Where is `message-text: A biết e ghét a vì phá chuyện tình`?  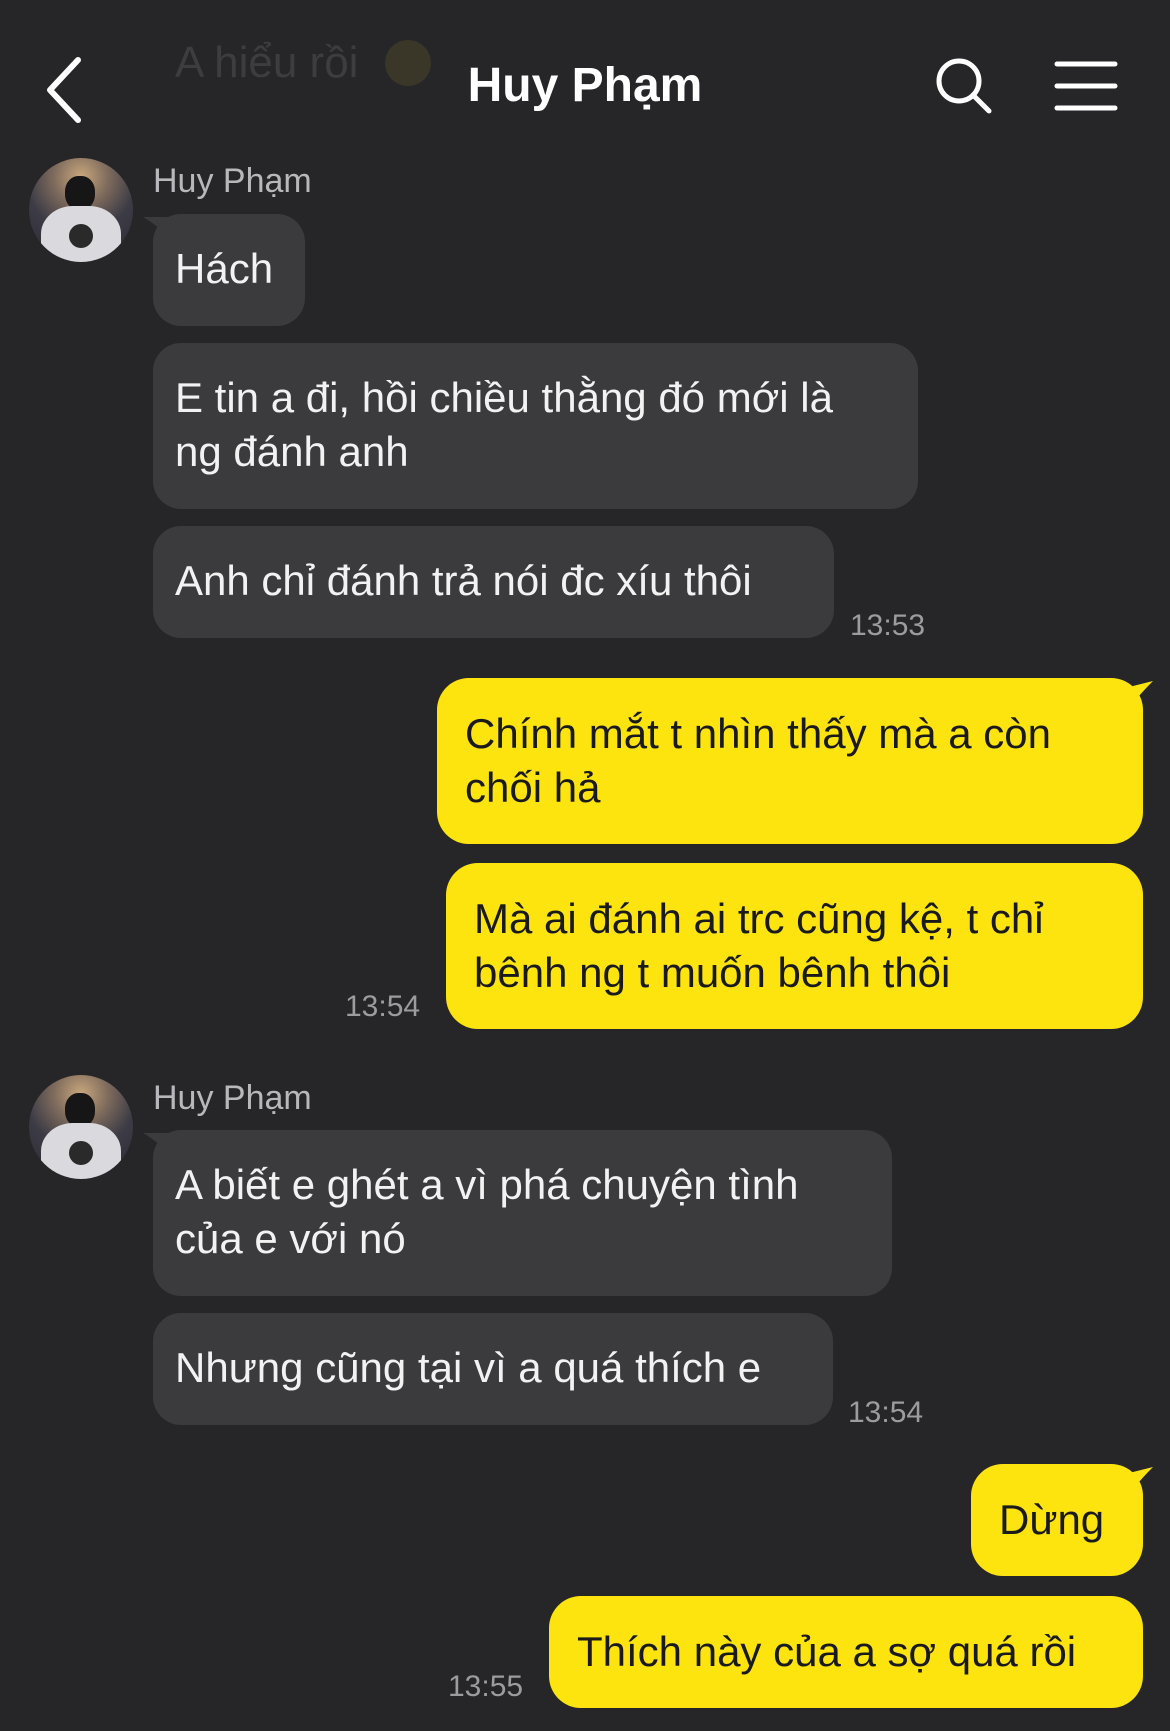 message-text: A biết e ghét a vì phá chuyện tình is located at coordinates (487, 1184).